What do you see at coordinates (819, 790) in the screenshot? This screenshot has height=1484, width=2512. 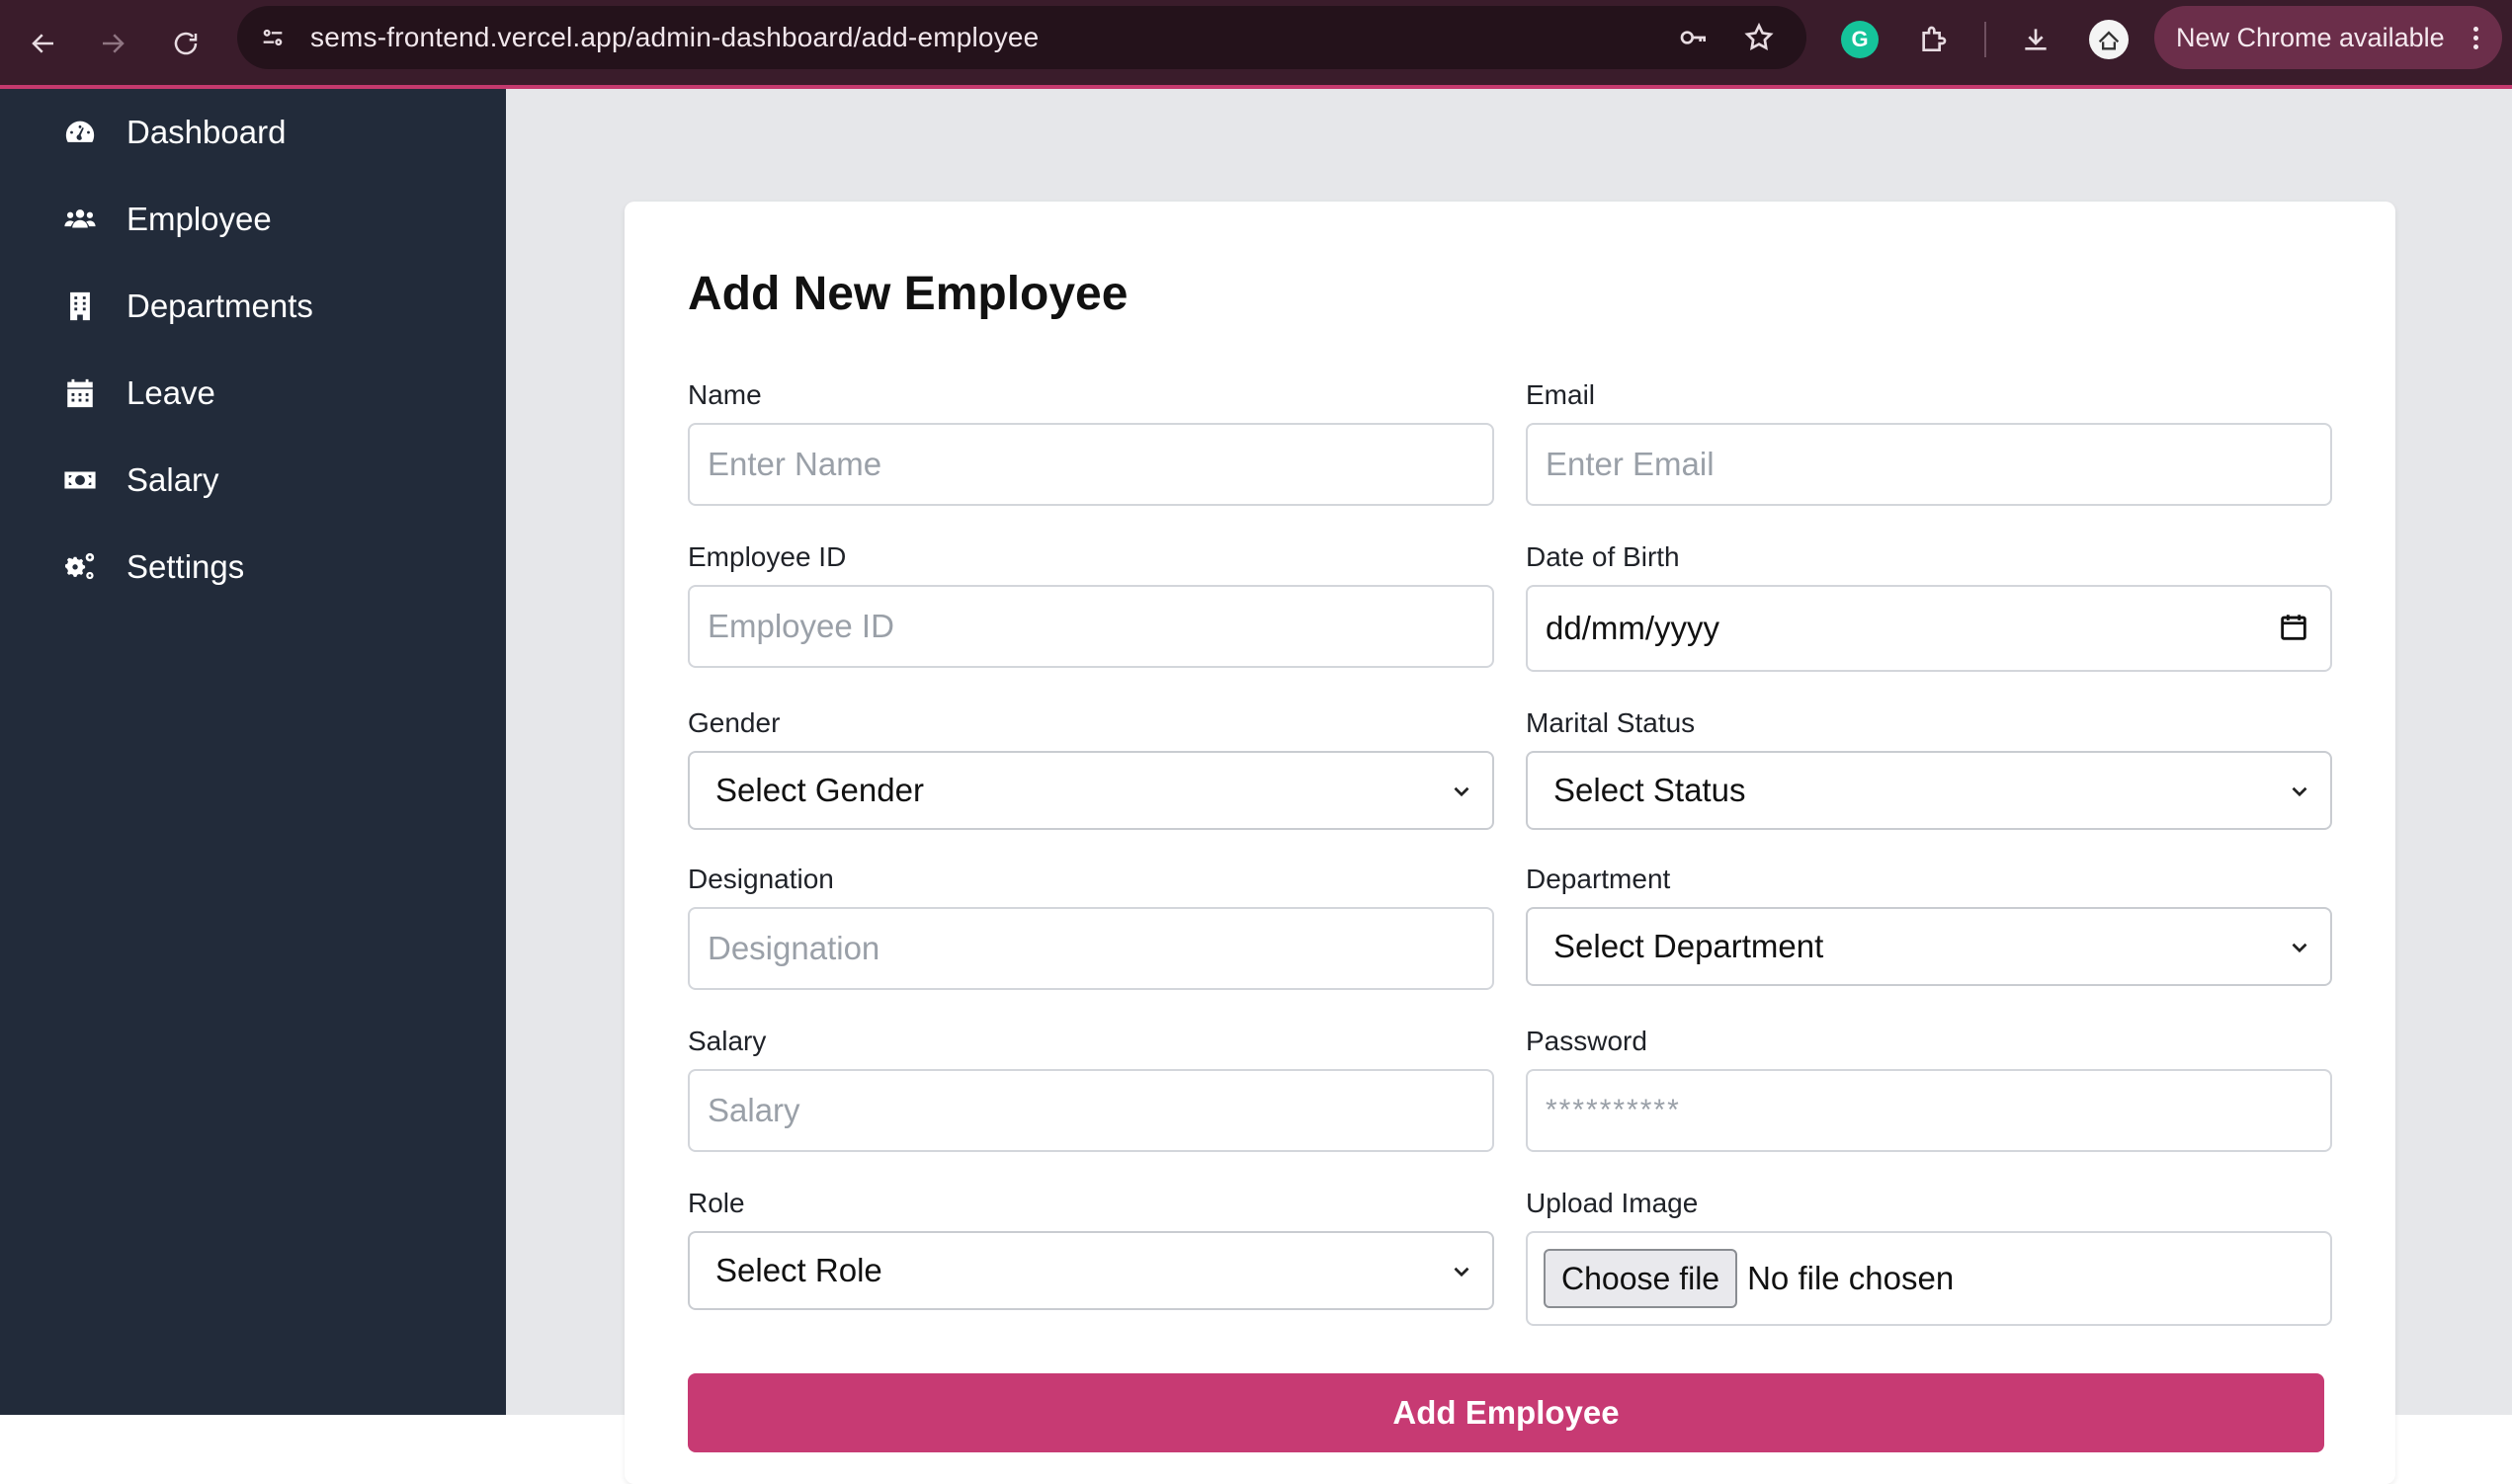 I see `gender-selected: Select Gender` at bounding box center [819, 790].